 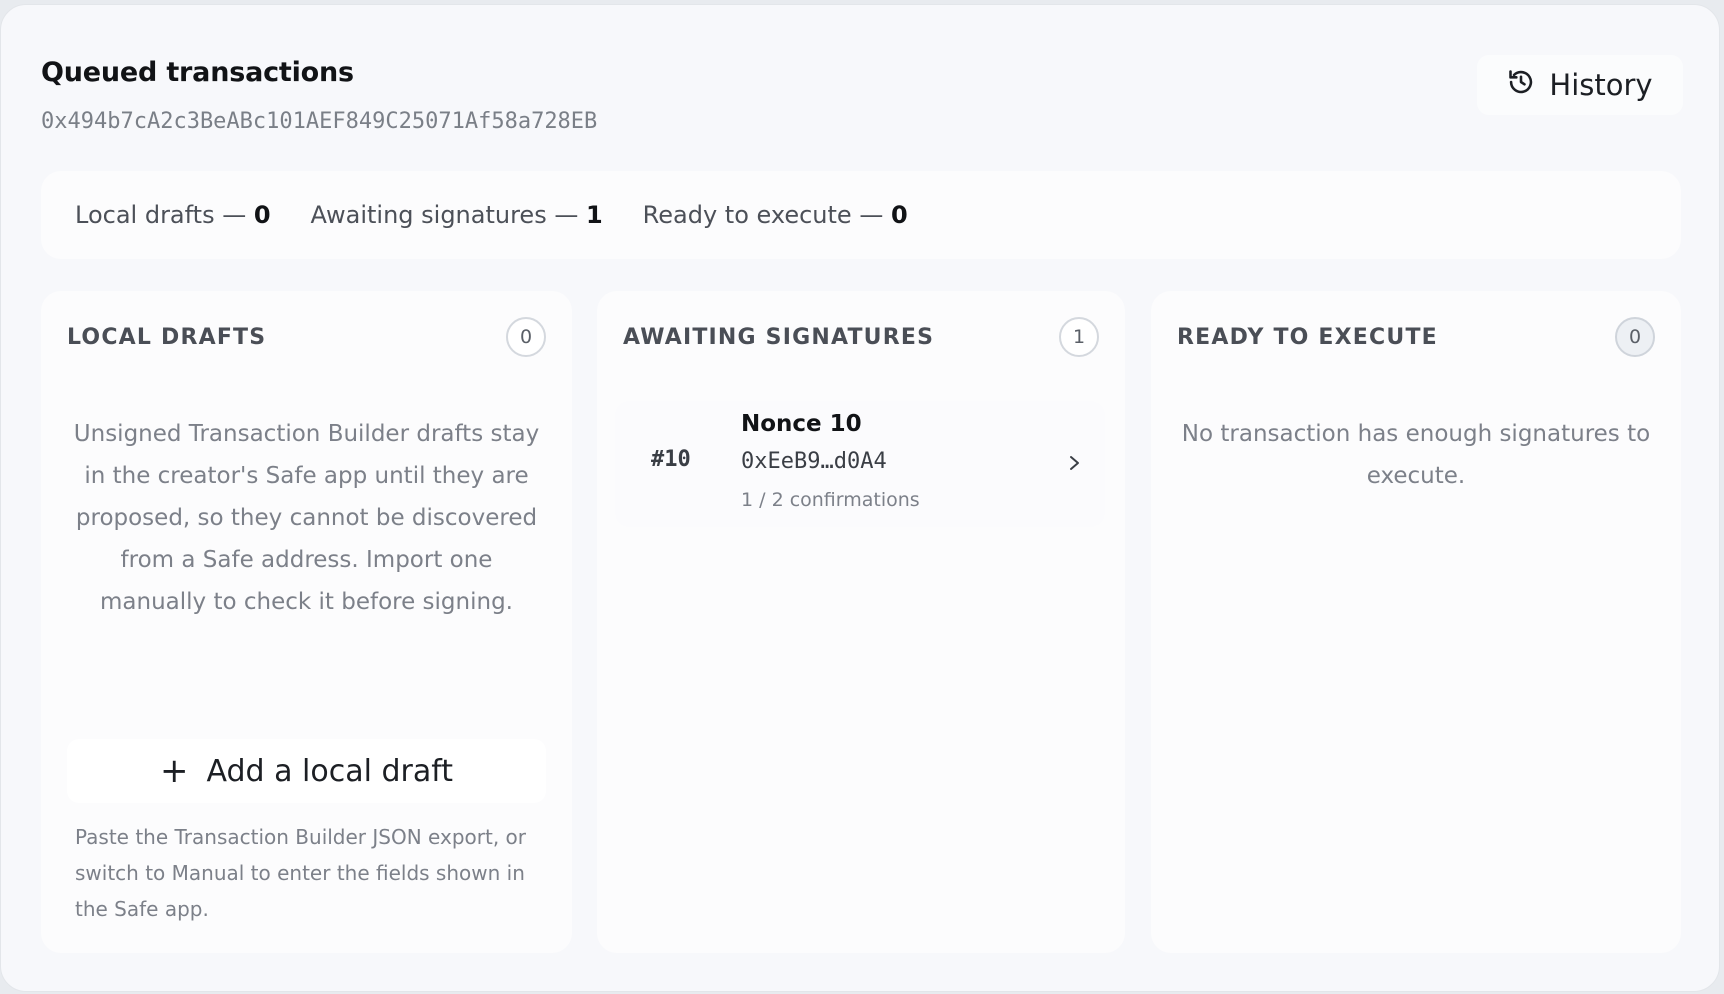 What do you see at coordinates (1307, 337) in the screenshot?
I see `ready-to-execute-title: READY TO EXECUTE` at bounding box center [1307, 337].